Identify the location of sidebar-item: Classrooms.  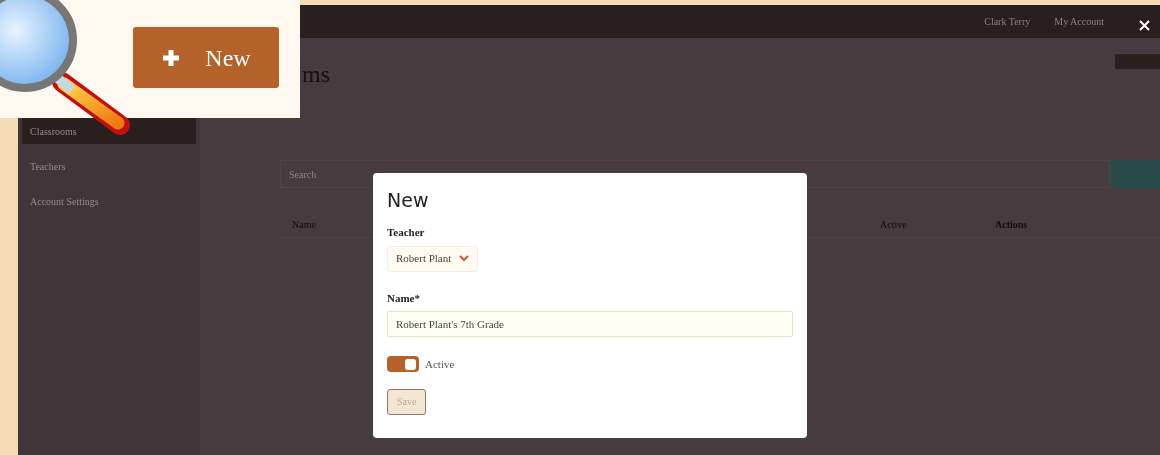
(109, 131).